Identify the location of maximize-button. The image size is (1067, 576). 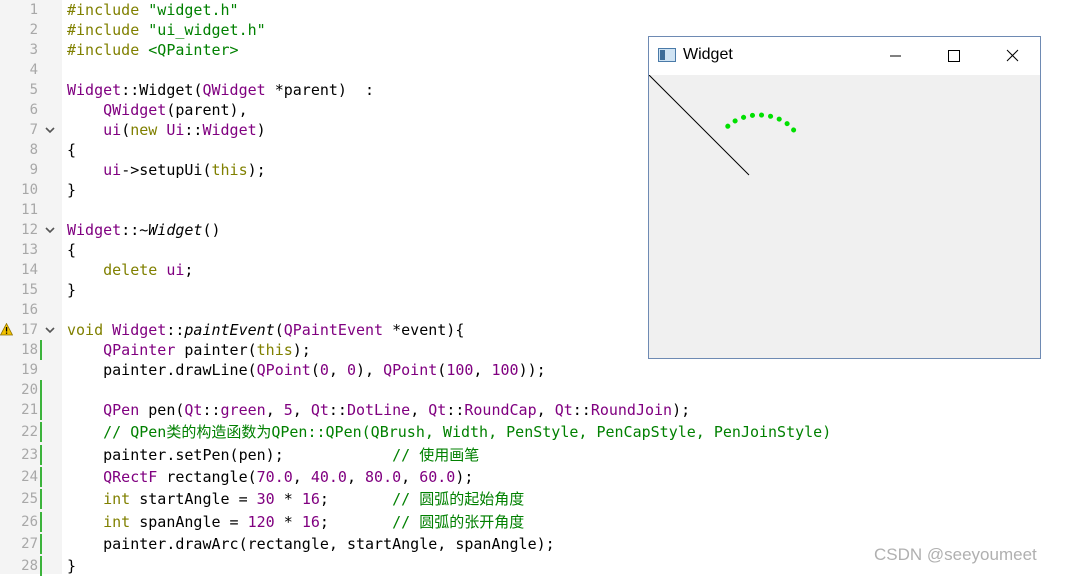
(954, 56).